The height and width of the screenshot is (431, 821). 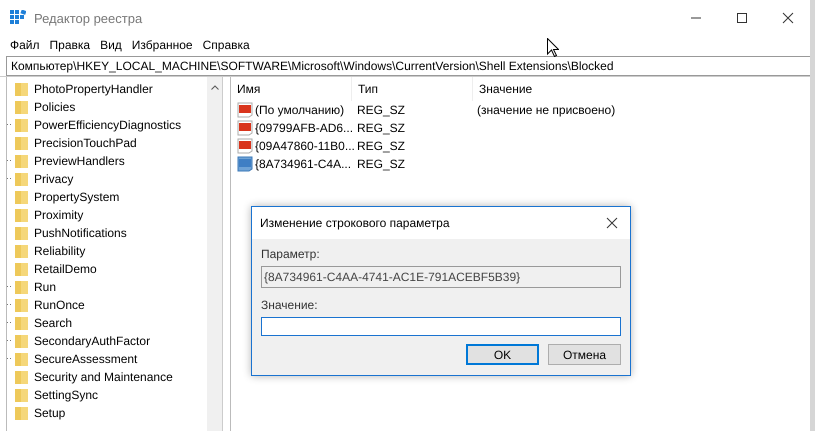 What do you see at coordinates (441, 277) in the screenshot?
I see `parameter-field: {8A734961-C4AA-4741-AC1E-791ACEBF5B39}` at bounding box center [441, 277].